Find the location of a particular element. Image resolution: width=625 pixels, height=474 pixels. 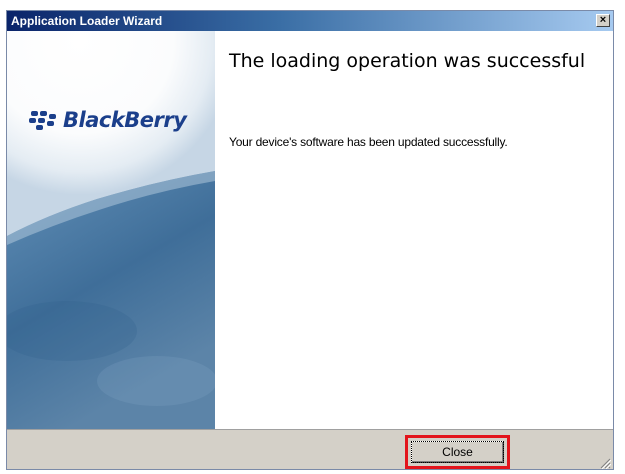

close-window-button: × is located at coordinates (603, 20).